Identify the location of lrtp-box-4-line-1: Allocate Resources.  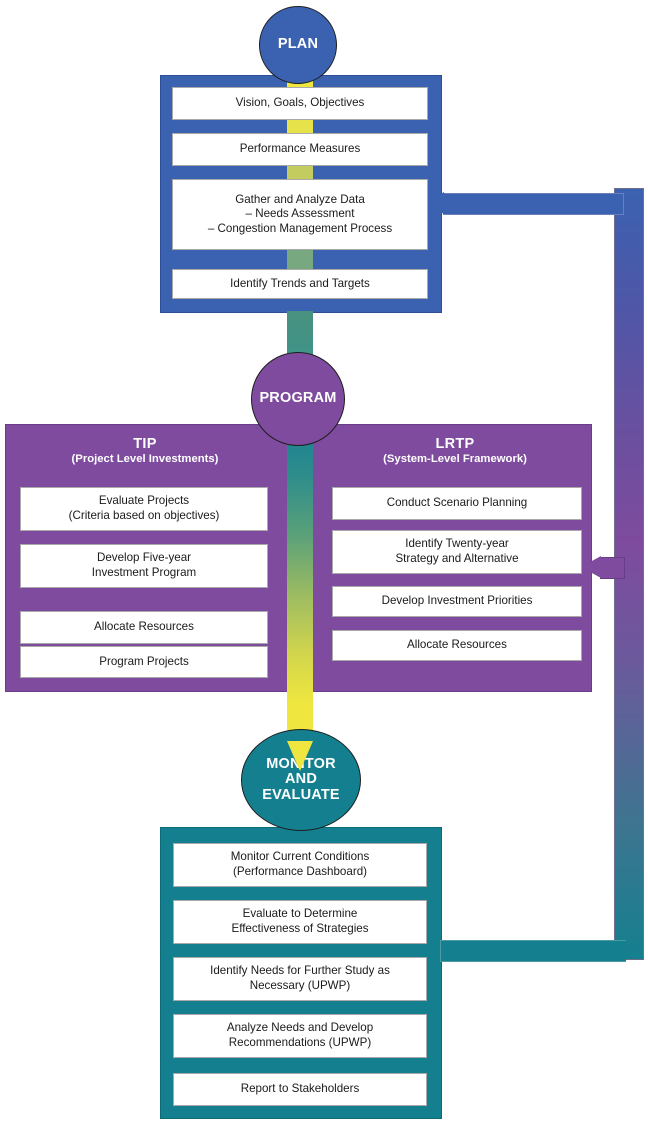
(457, 645).